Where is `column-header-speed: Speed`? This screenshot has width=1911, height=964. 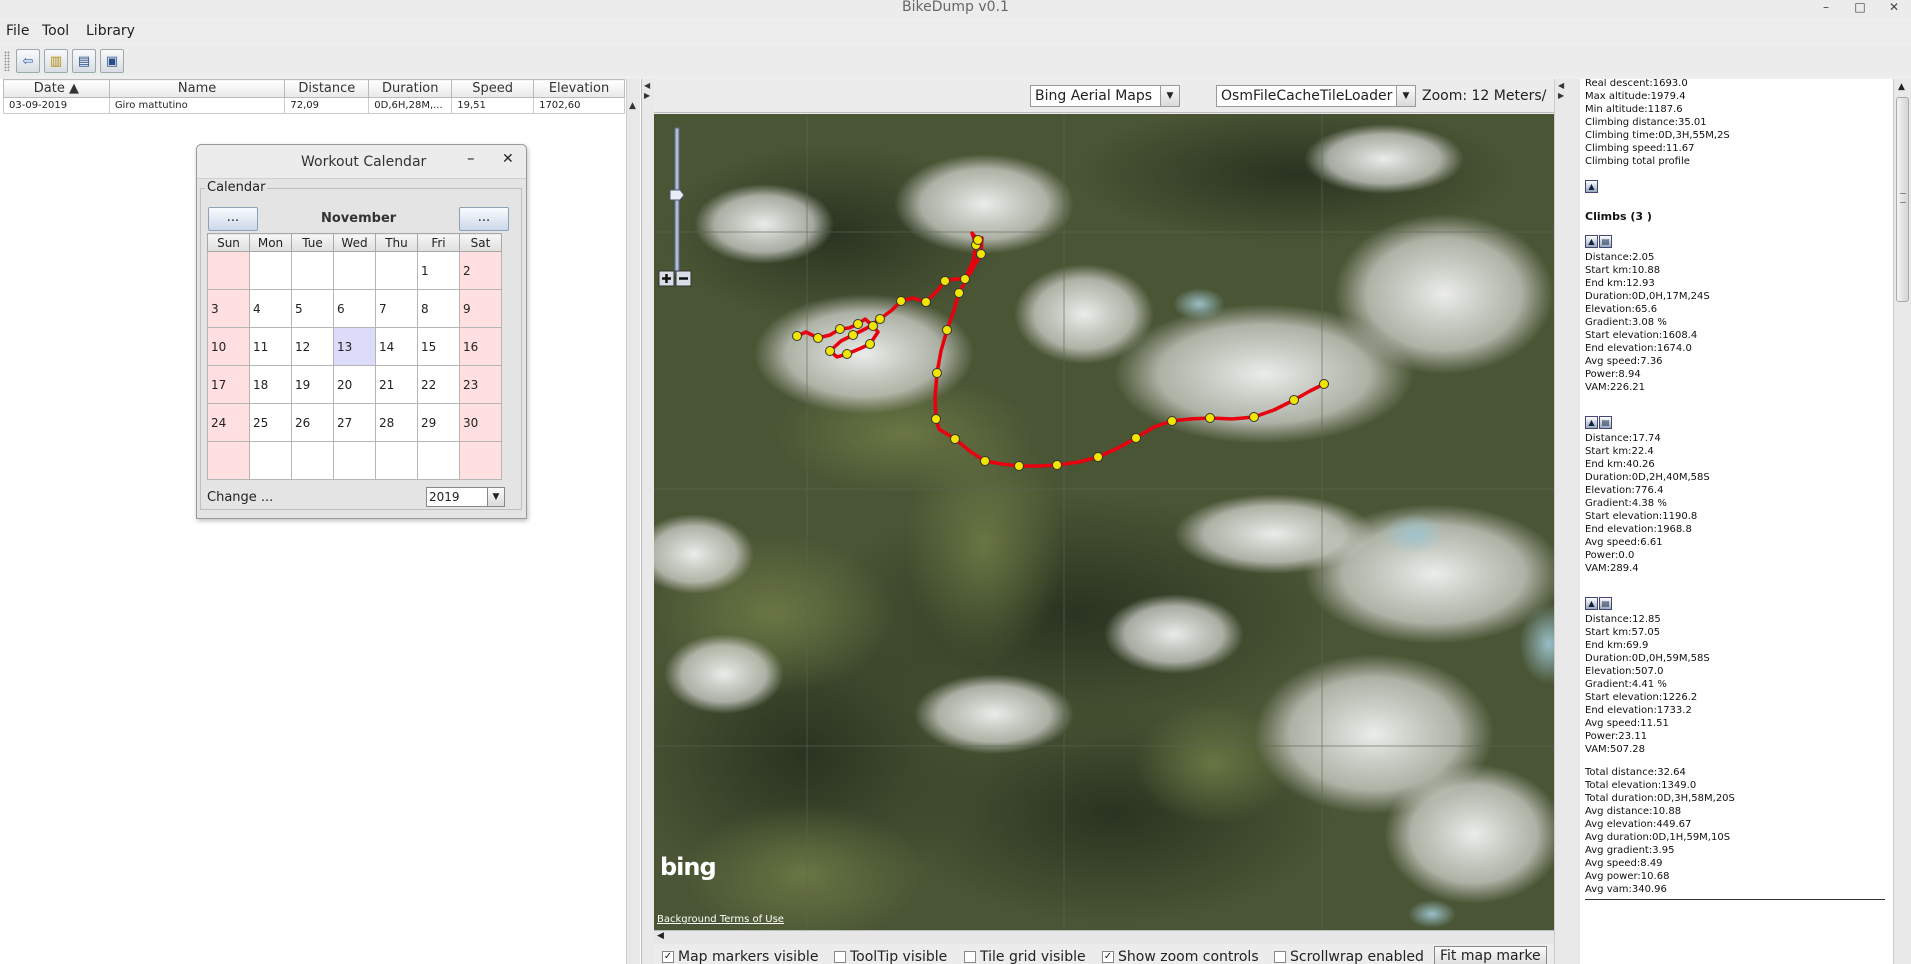 column-header-speed: Speed is located at coordinates (493, 88).